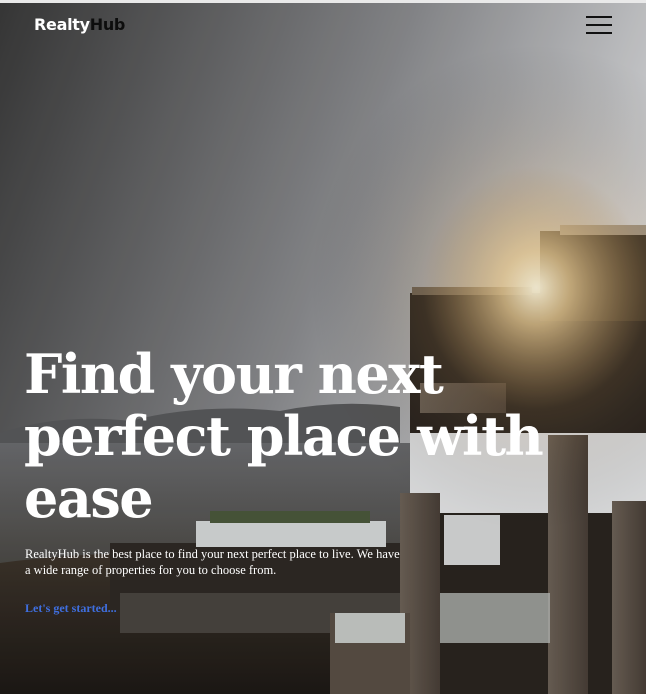 This screenshot has width=646, height=694. I want to click on logo-text-part2: Hub, so click(107, 24).